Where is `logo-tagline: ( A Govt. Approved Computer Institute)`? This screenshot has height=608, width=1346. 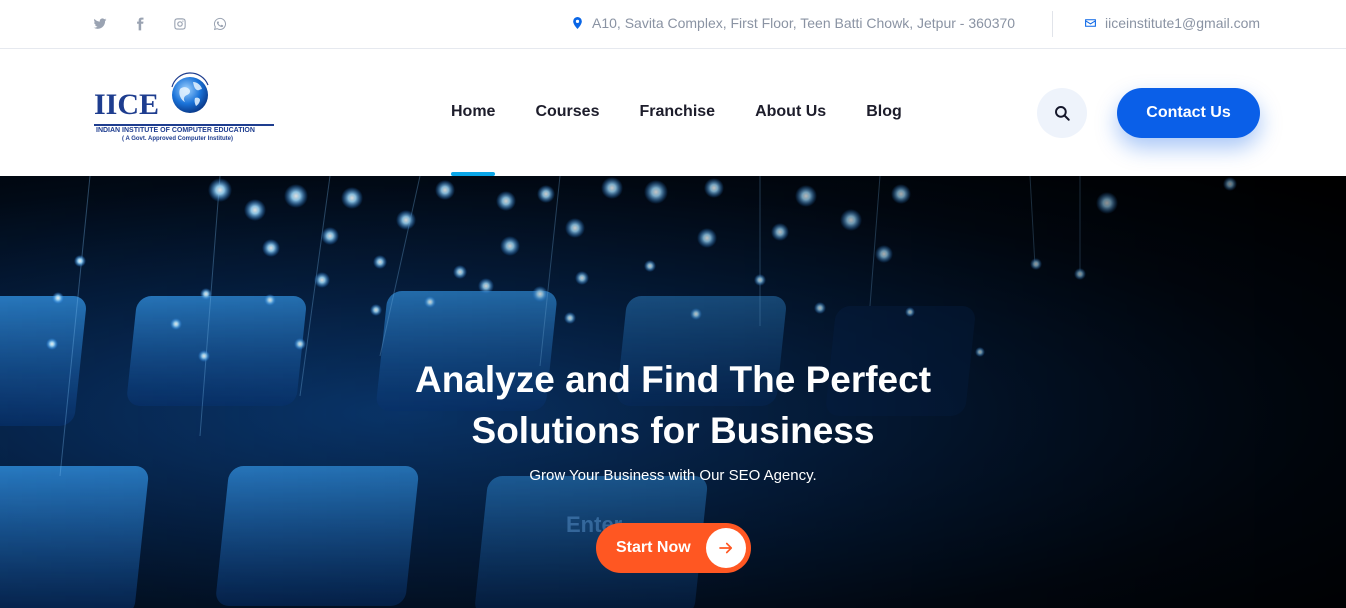 logo-tagline: ( A Govt. Approved Computer Institute) is located at coordinates (177, 139).